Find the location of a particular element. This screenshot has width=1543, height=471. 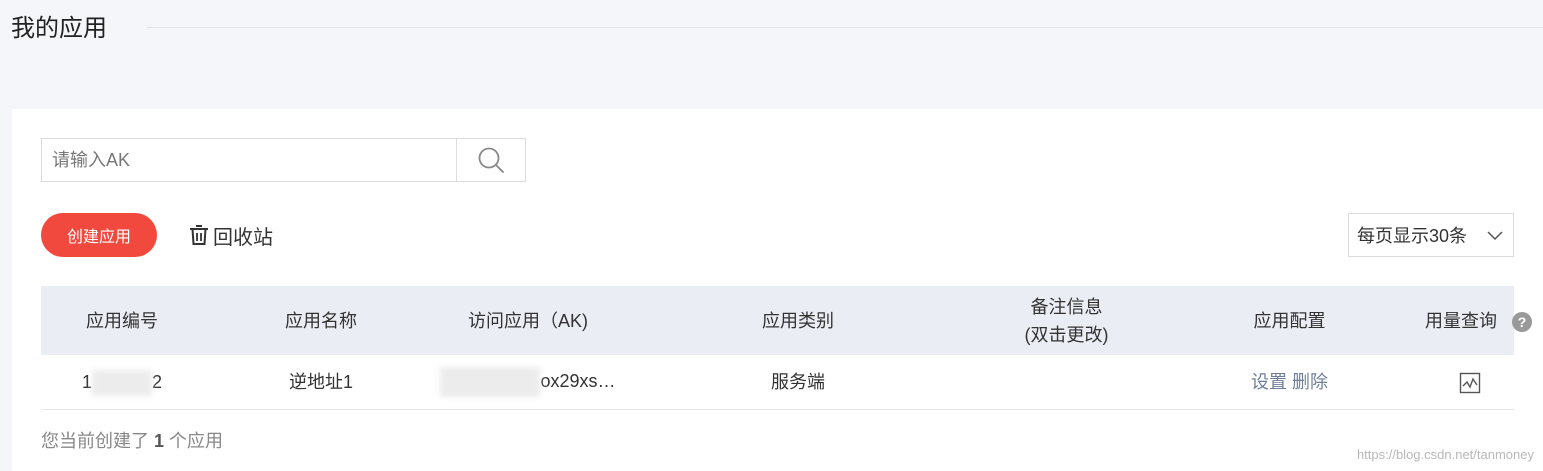

col-header-ak: 访问应用（AK) is located at coordinates (527, 320).